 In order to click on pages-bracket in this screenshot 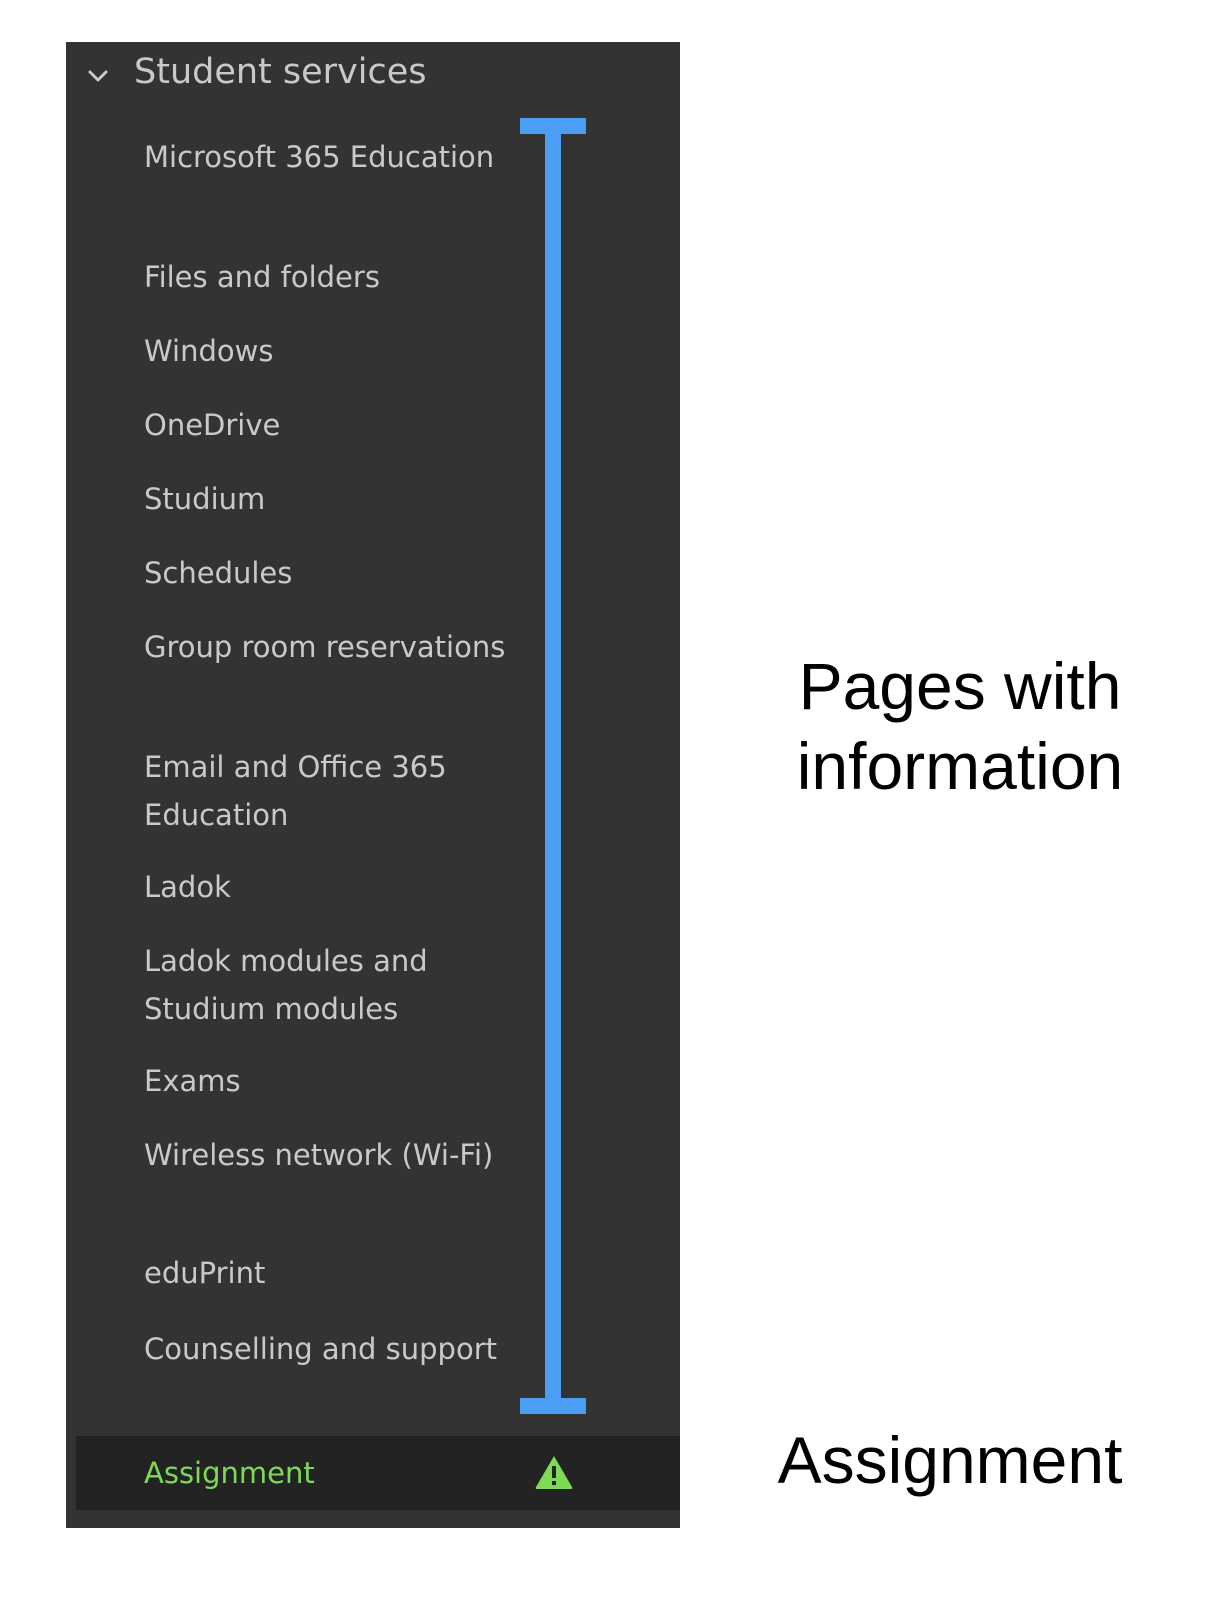, I will do `click(553, 766)`.